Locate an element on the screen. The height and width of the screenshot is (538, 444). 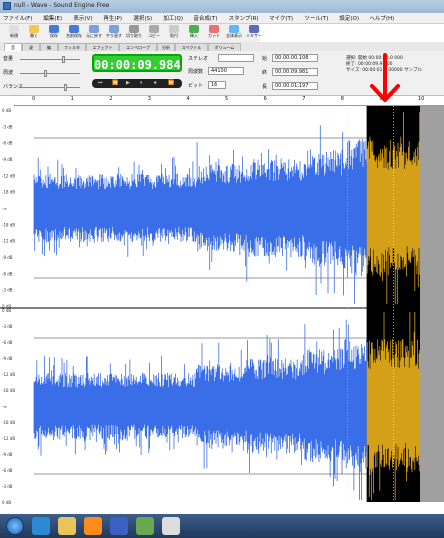
start-label: 始 is located at coordinates (265, 59).